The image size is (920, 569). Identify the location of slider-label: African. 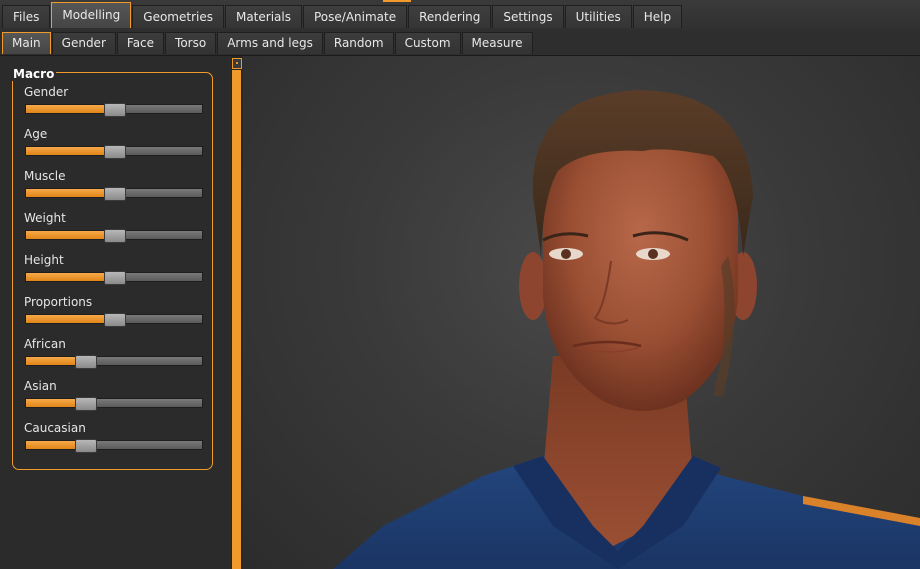
(45, 344).